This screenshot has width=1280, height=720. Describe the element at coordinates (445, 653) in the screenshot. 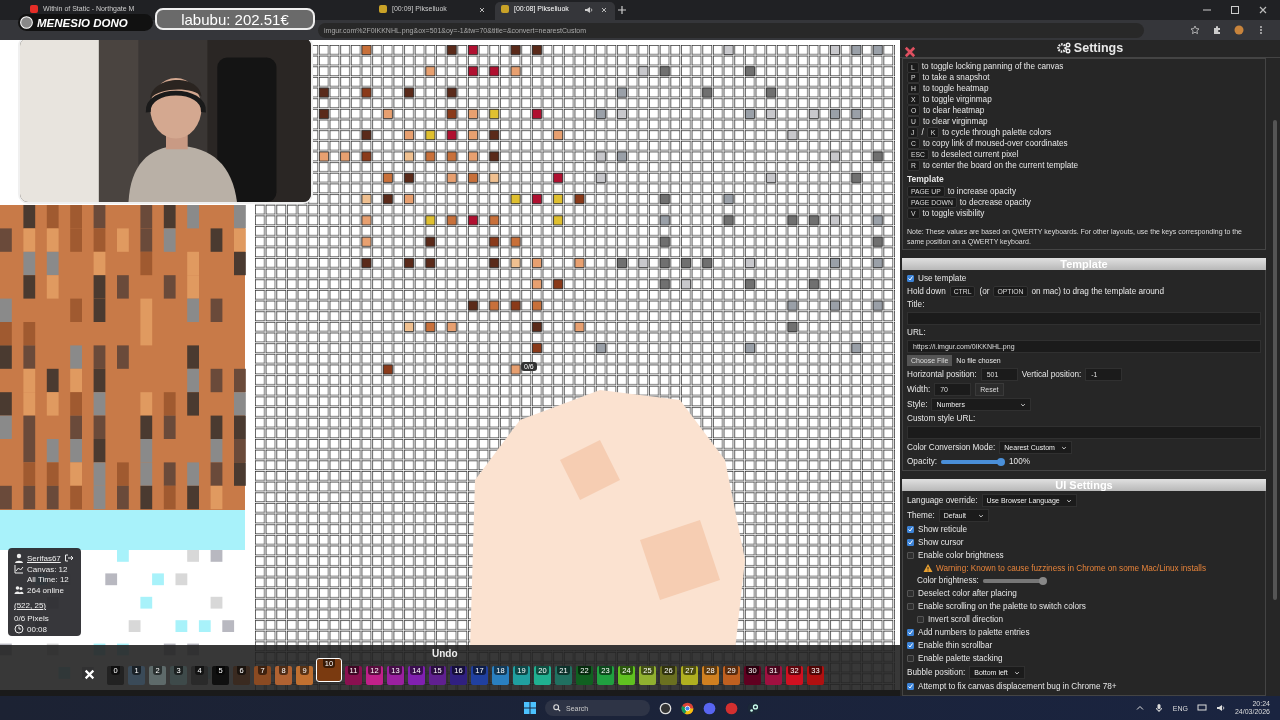

I see `undo-button: Undo` at that location.